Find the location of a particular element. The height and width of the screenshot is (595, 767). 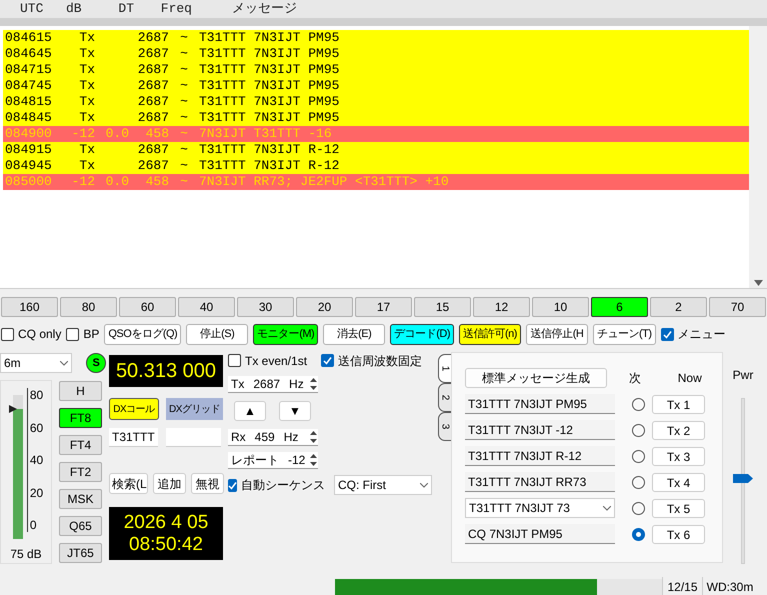

band-button: 30 is located at coordinates (265, 307).